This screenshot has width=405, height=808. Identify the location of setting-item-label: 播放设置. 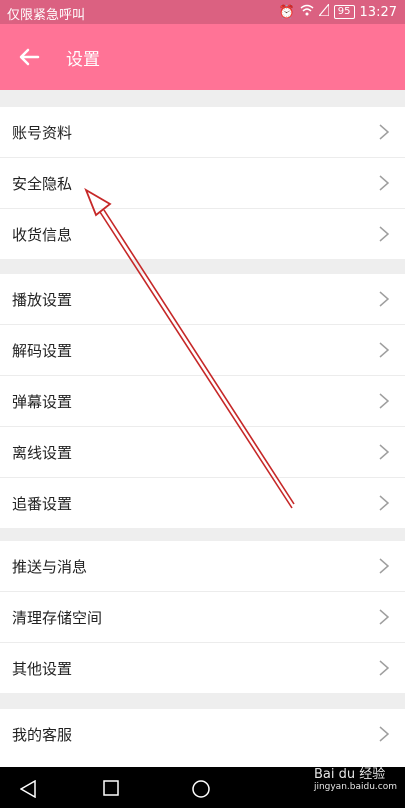
(42, 300).